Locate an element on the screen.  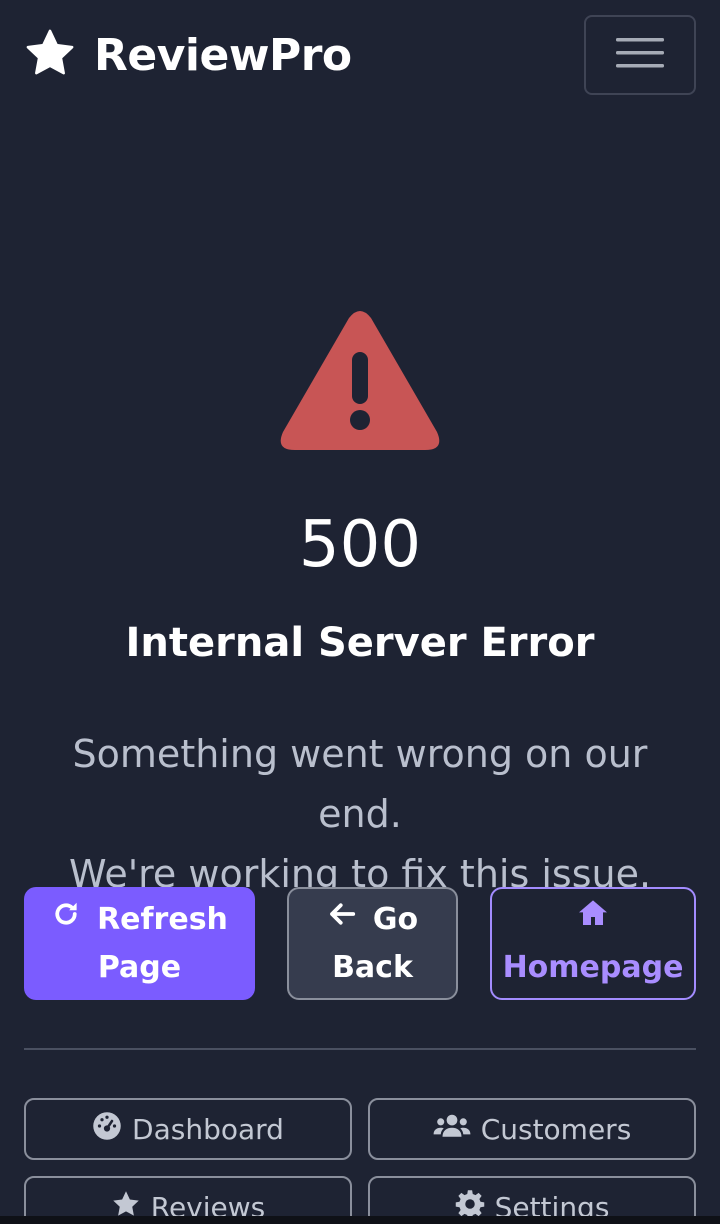
homepage-button: Homepage is located at coordinates (593, 943).